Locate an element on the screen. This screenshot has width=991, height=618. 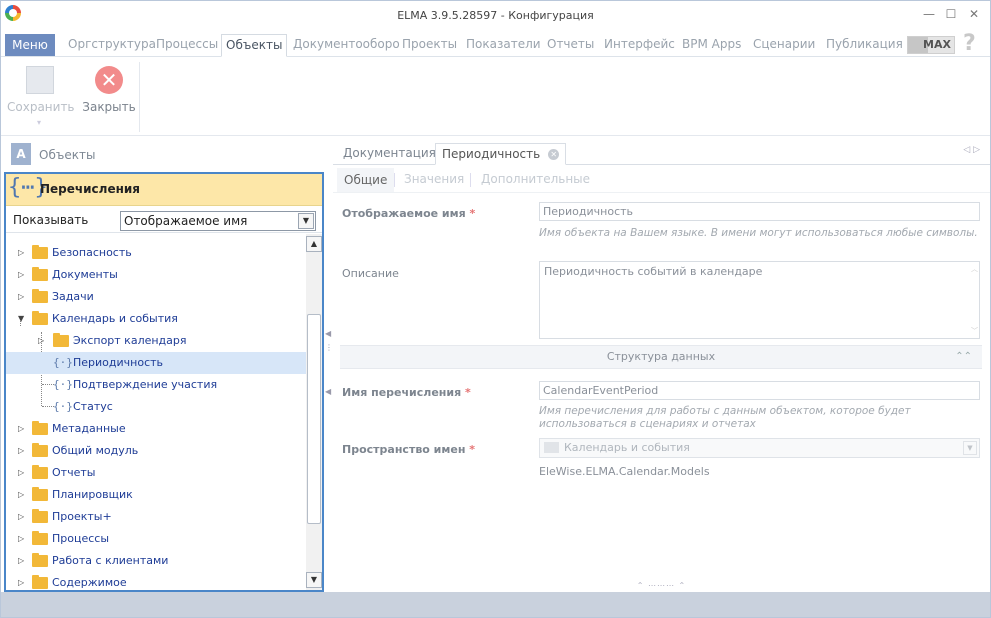
tree-item: {·} Подтверждение участия is located at coordinates (156, 385).